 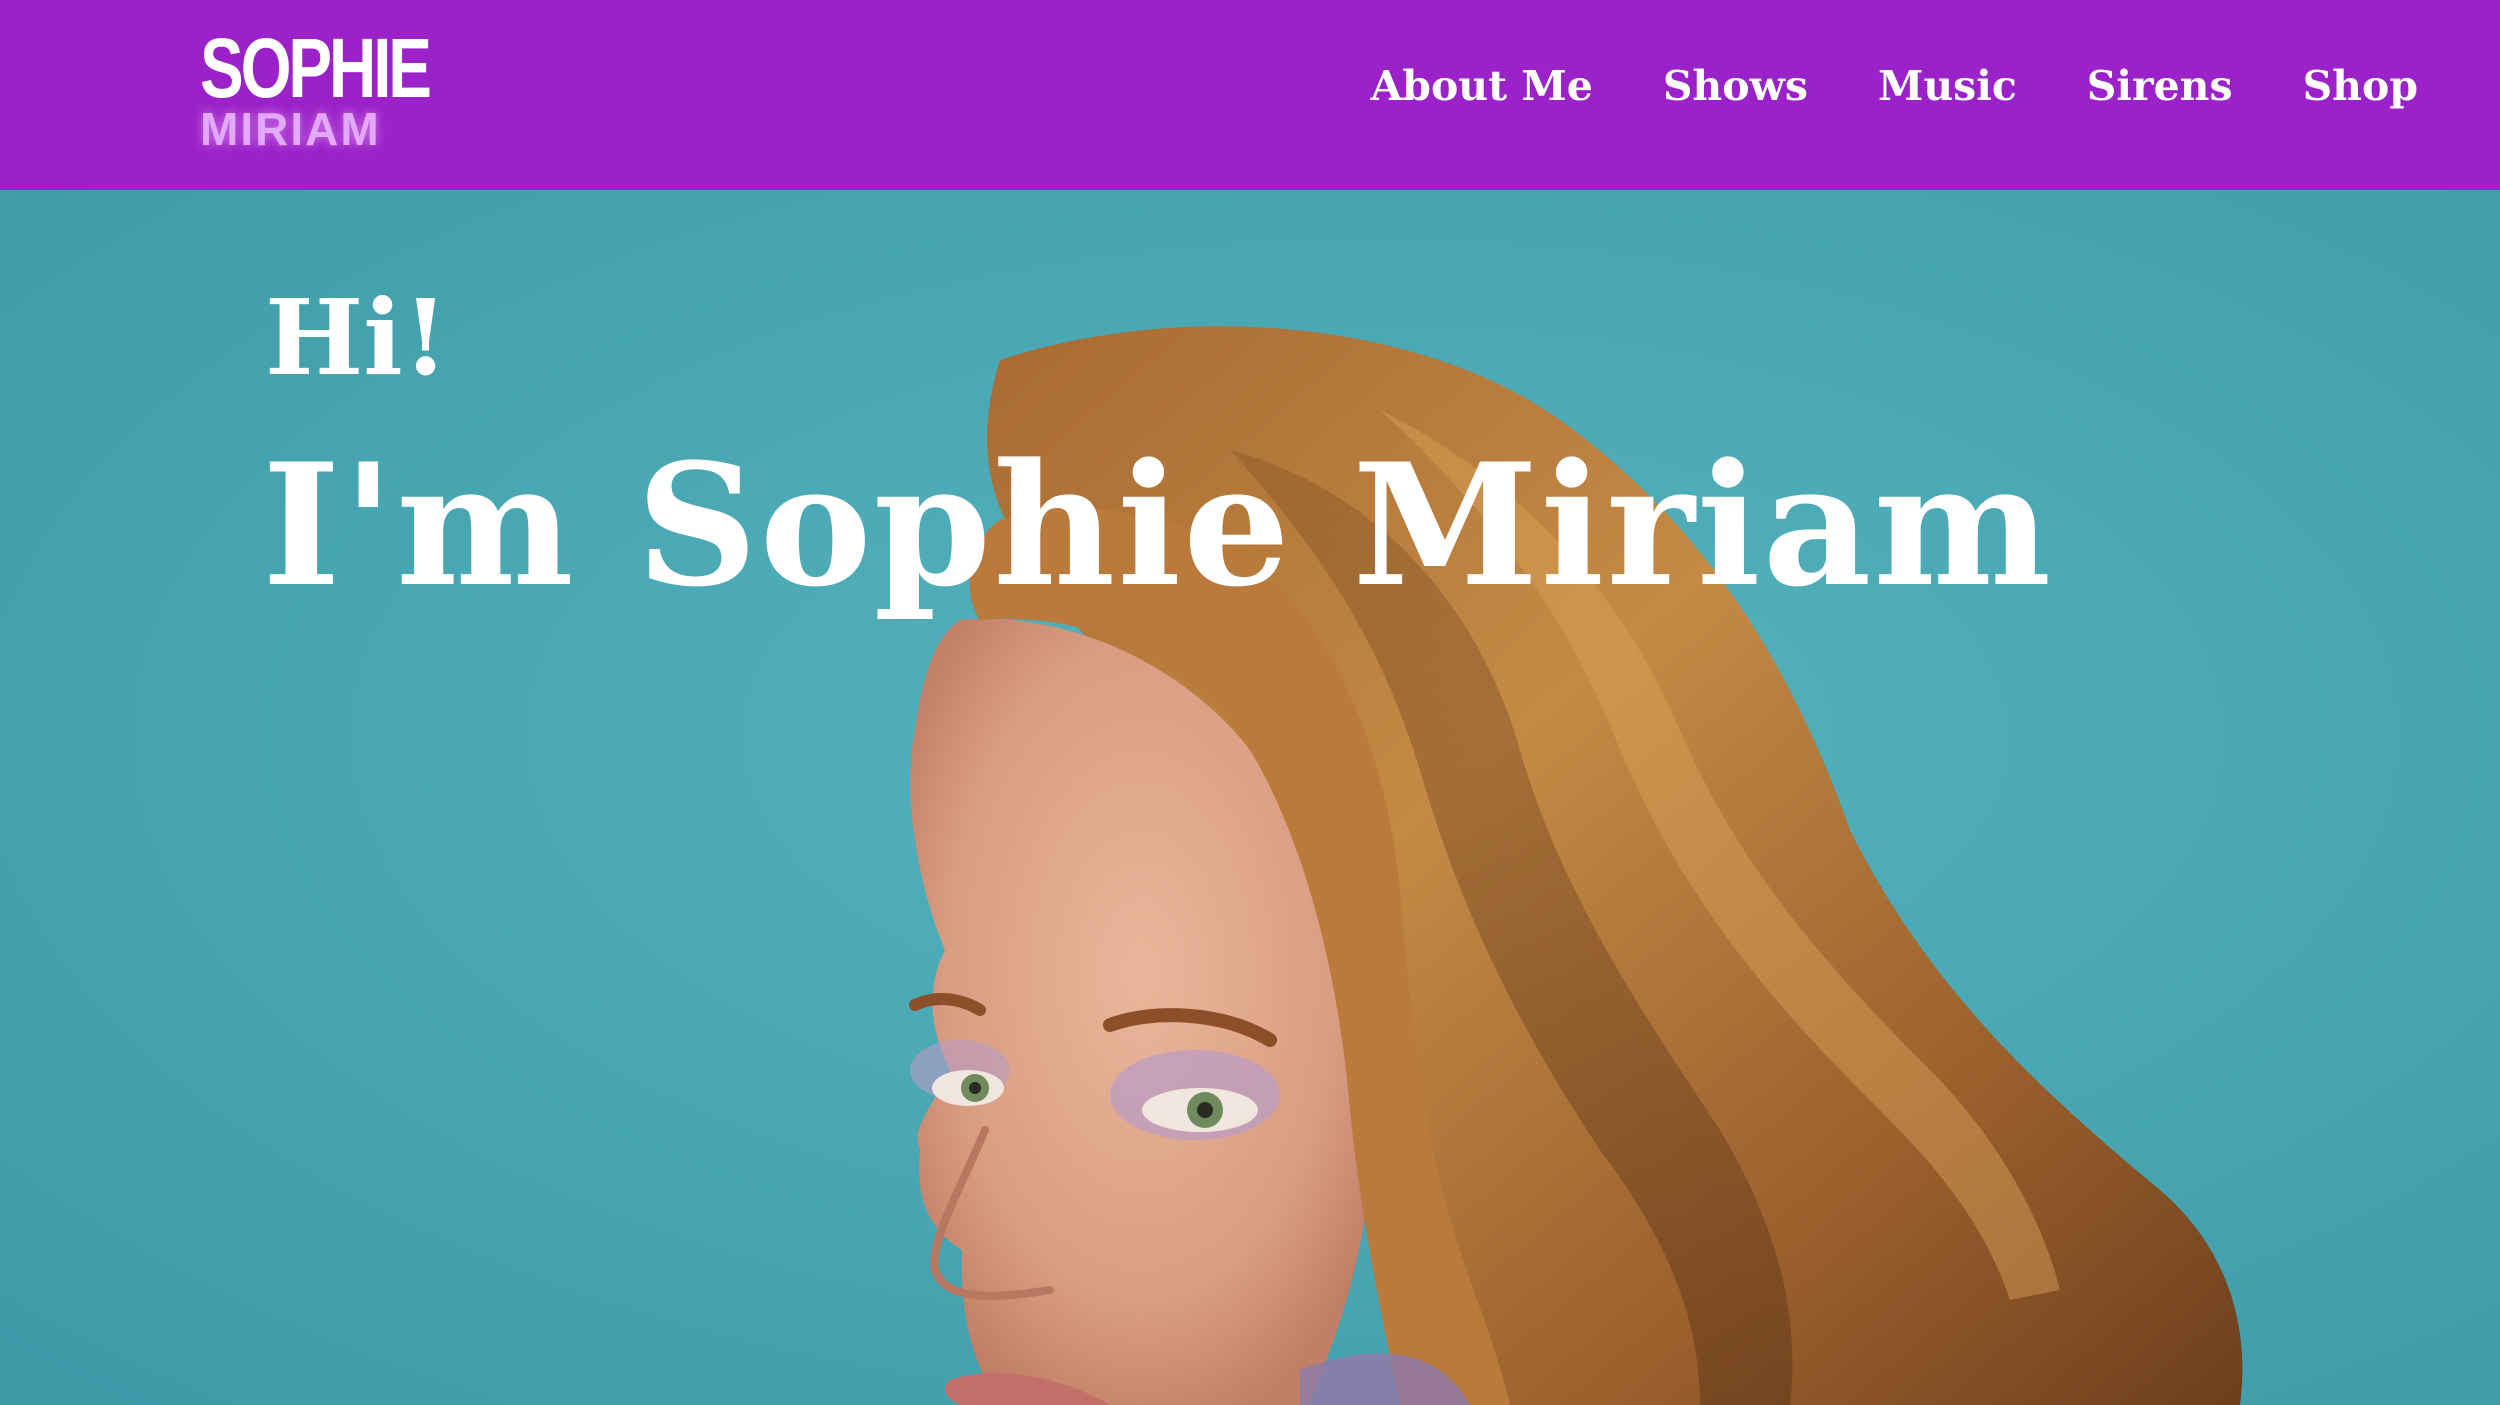 I want to click on hero-greeting: Hi!, so click(x=357, y=337).